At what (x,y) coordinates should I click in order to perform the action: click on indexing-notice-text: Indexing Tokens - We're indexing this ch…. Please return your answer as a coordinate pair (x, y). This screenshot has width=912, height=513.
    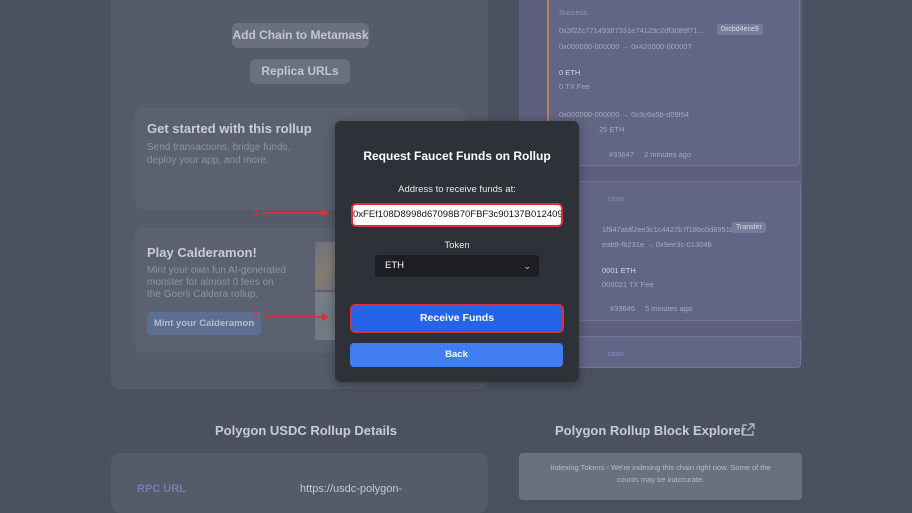
    Looking at the image, I should click on (660, 473).